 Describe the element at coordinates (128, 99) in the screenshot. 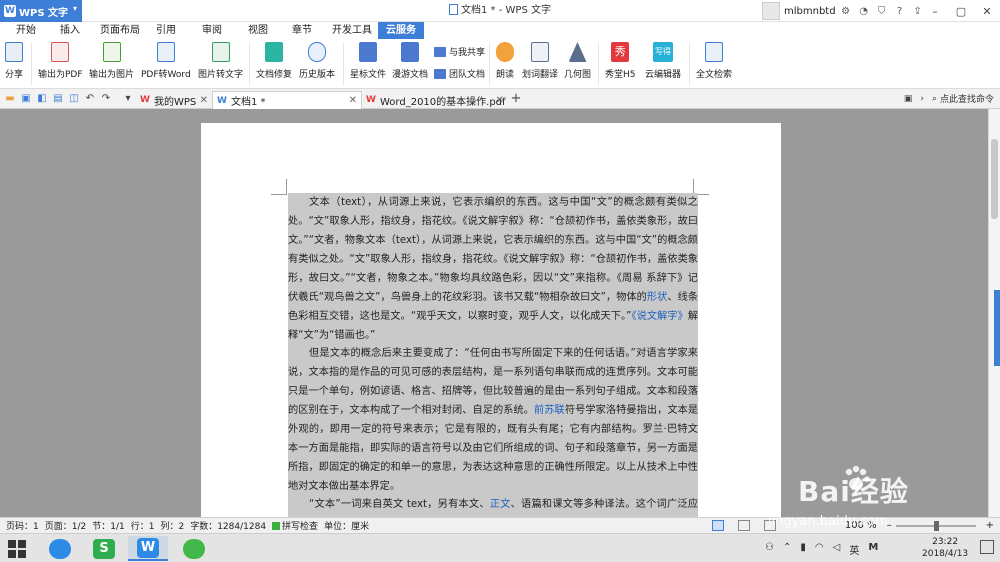

I see `chevron-down-icon: ▾` at that location.